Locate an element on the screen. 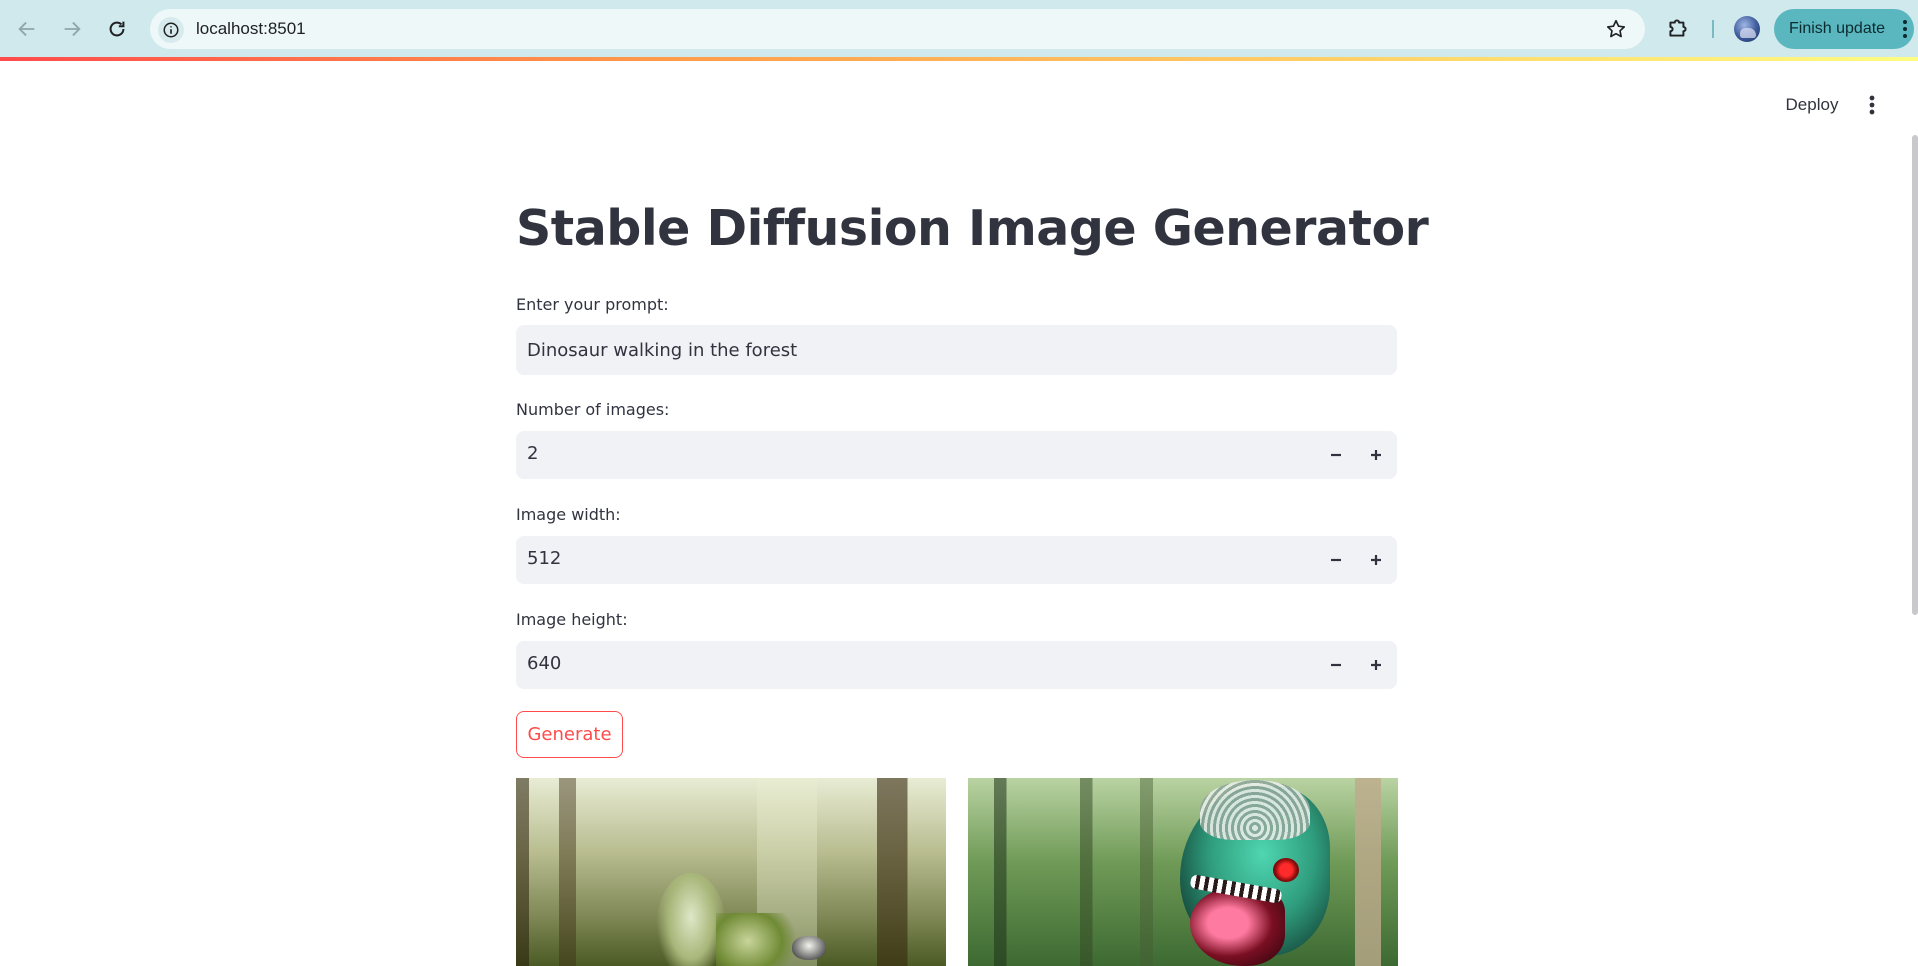  image-height-increment-button is located at coordinates (1376, 665).